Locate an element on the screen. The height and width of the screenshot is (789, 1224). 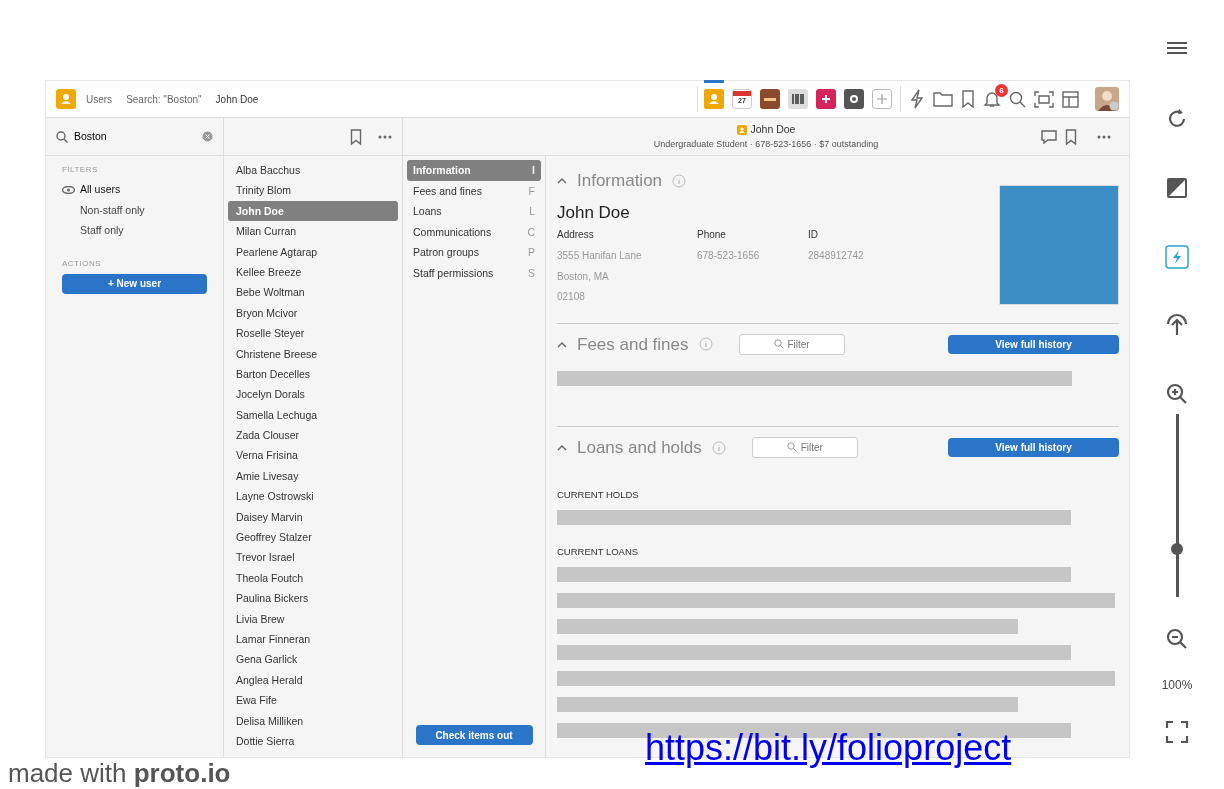
search-field: Boston is located at coordinates (135, 136).